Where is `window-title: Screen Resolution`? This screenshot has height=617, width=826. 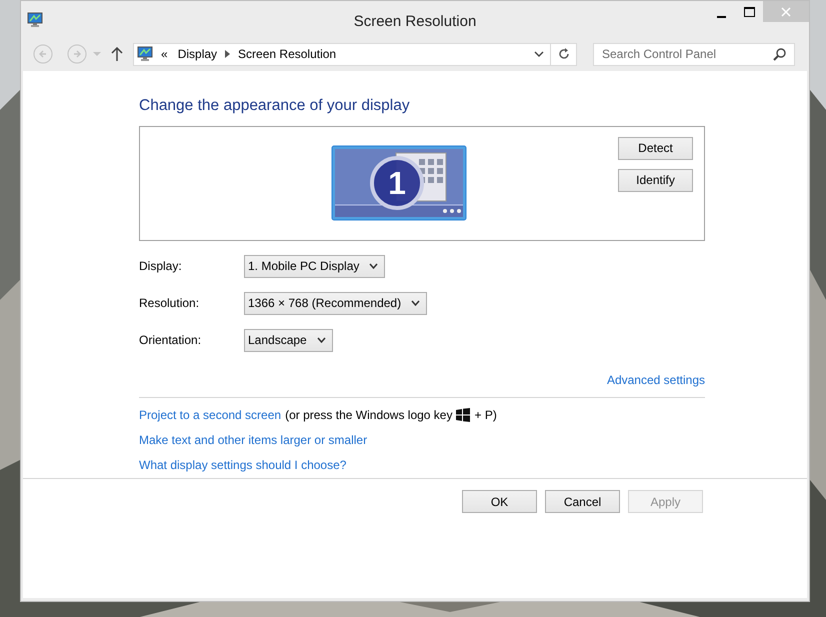 window-title: Screen Resolution is located at coordinates (415, 22).